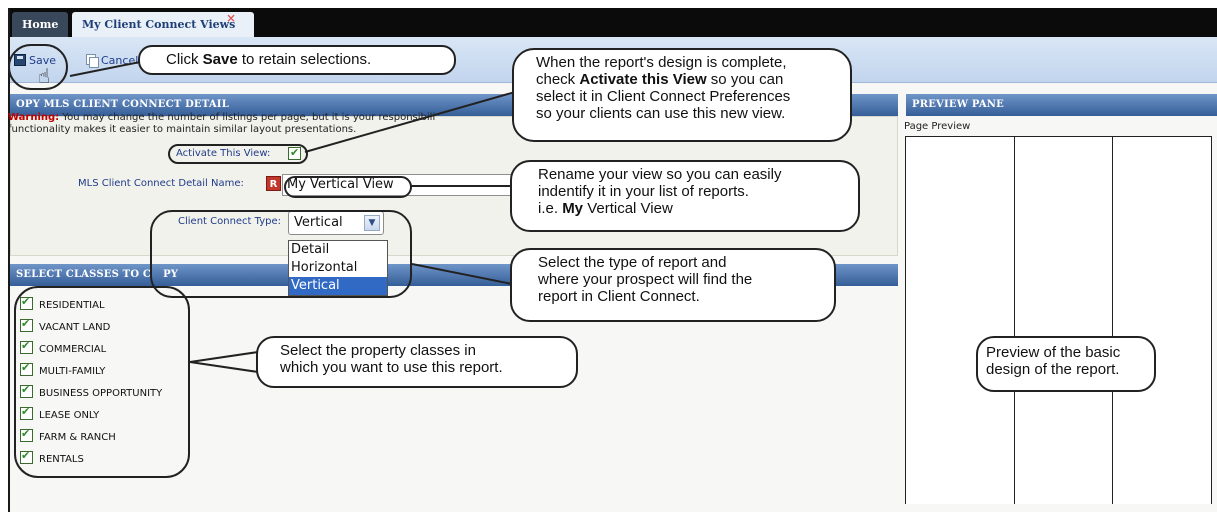 The width and height of the screenshot is (1217, 512). Describe the element at coordinates (613, 22) in the screenshot. I see `tab-bar: Home My Client Connect Views ×` at that location.